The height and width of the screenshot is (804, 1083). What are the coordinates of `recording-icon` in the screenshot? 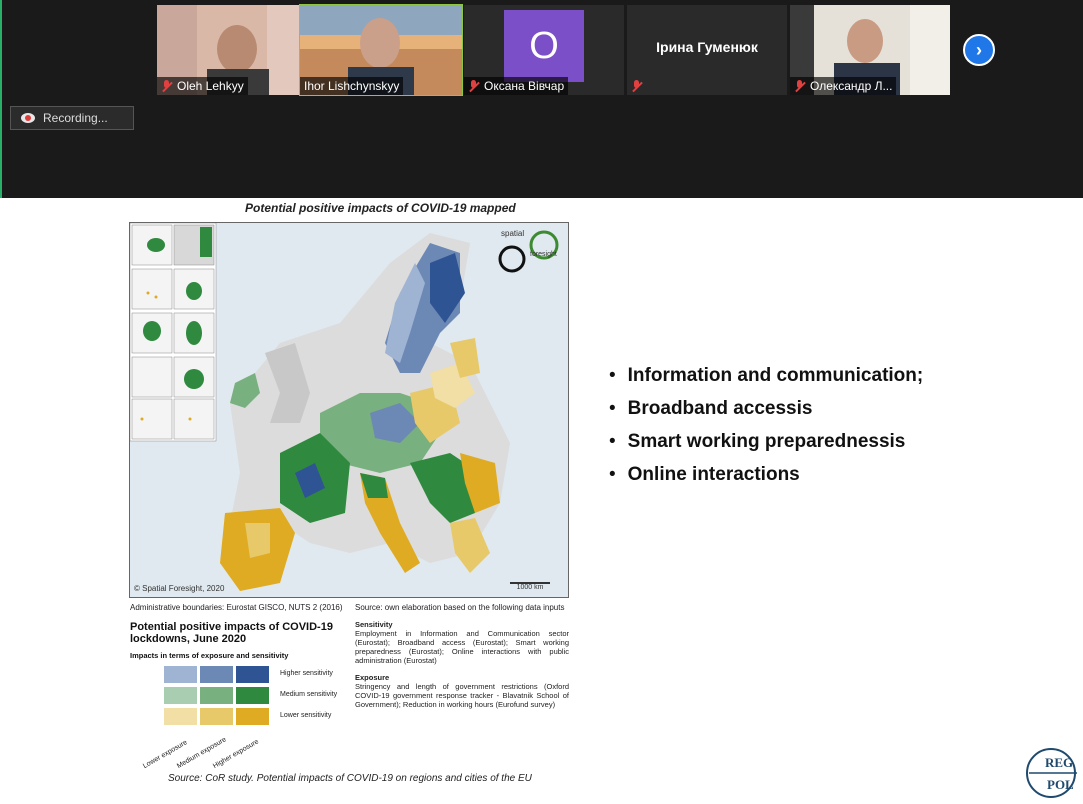 It's located at (28, 118).